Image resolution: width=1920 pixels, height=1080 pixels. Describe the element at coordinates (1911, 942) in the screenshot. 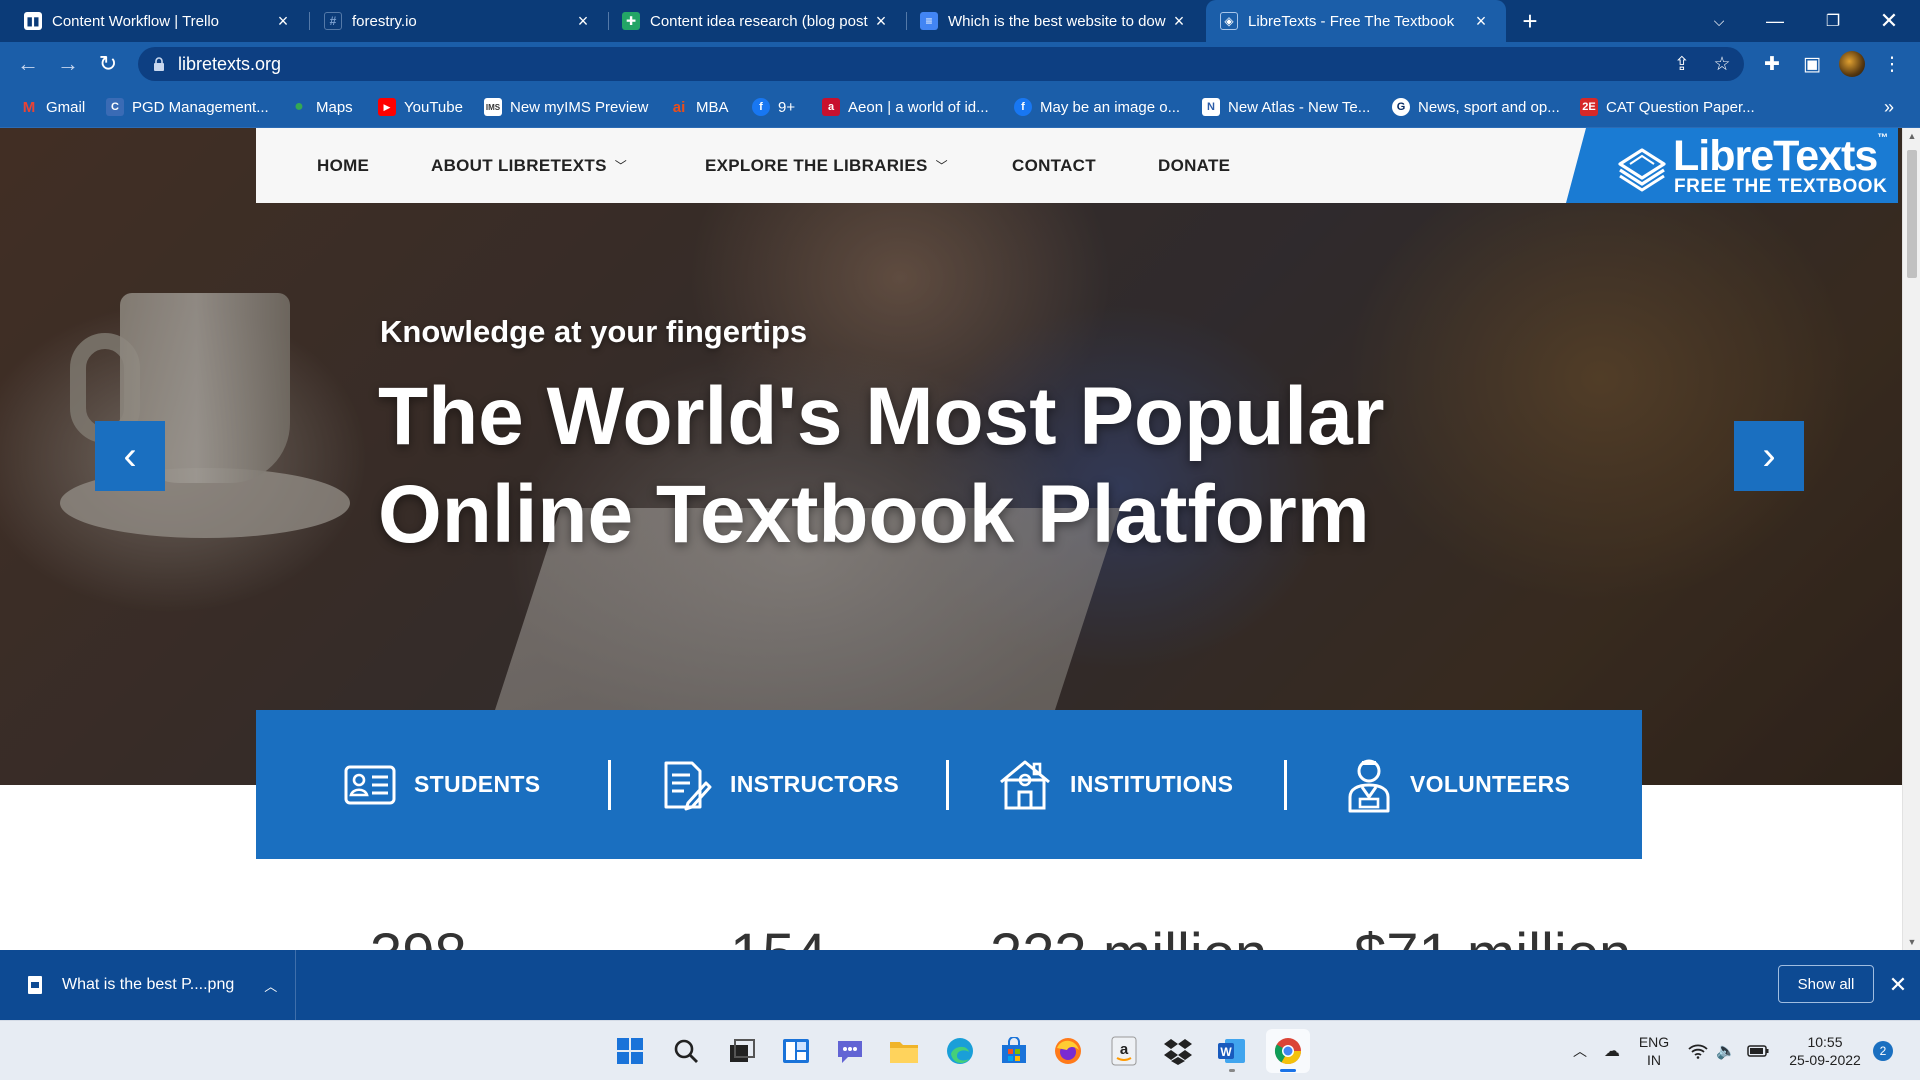

I see `scroll-down-arrow-icon: ▼` at that location.